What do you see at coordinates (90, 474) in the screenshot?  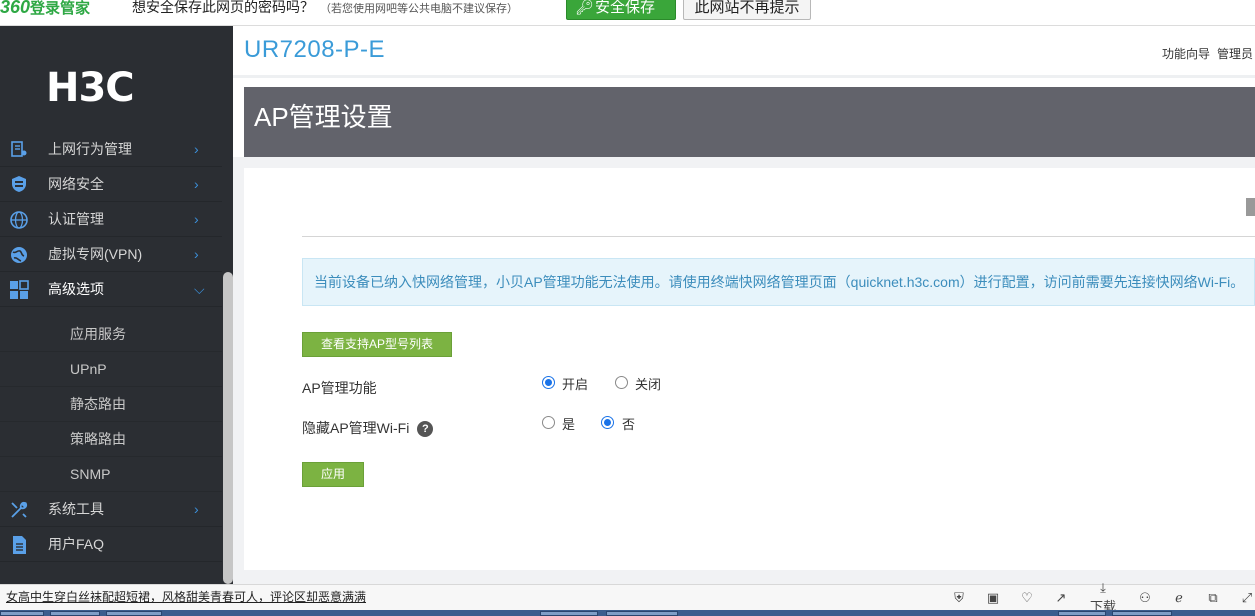 I see `subitem-label: SNMP` at bounding box center [90, 474].